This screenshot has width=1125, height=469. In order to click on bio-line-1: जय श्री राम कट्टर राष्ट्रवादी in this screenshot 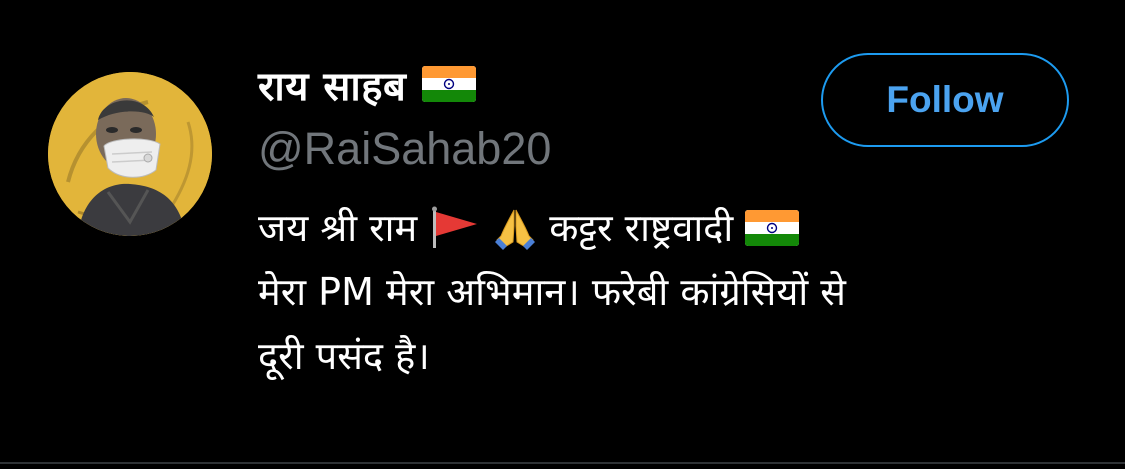, I will do `click(678, 228)`.